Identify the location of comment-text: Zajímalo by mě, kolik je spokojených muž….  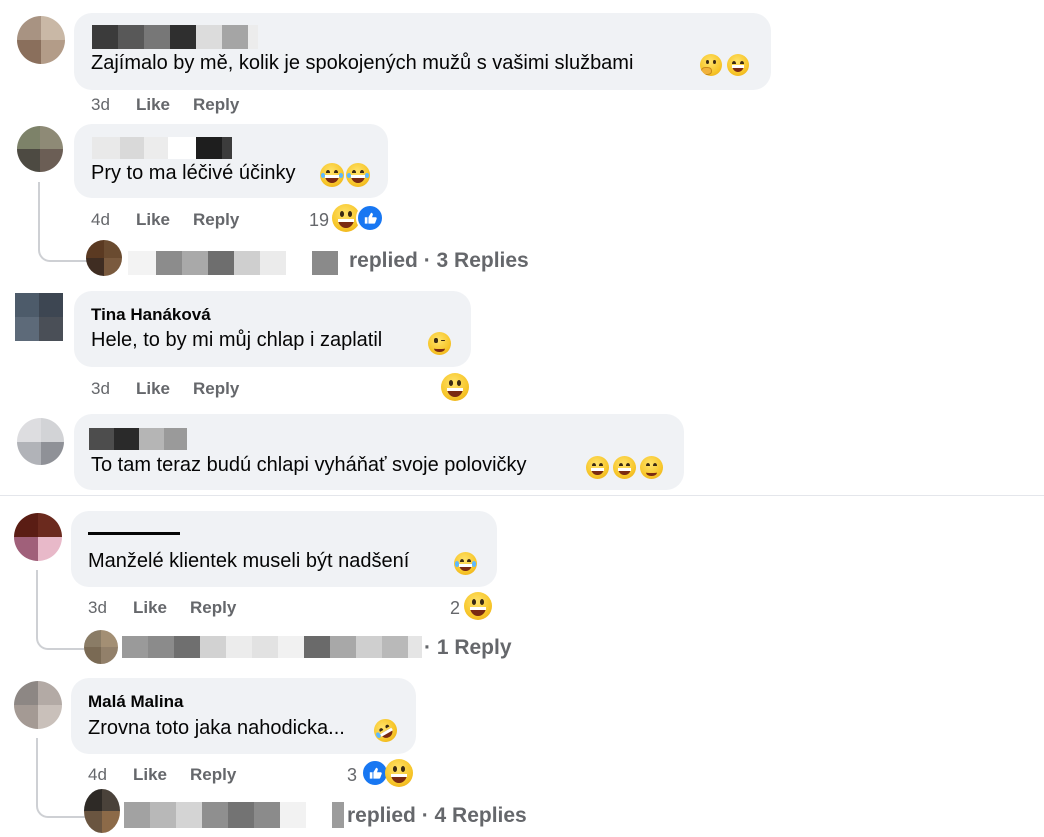
(362, 63).